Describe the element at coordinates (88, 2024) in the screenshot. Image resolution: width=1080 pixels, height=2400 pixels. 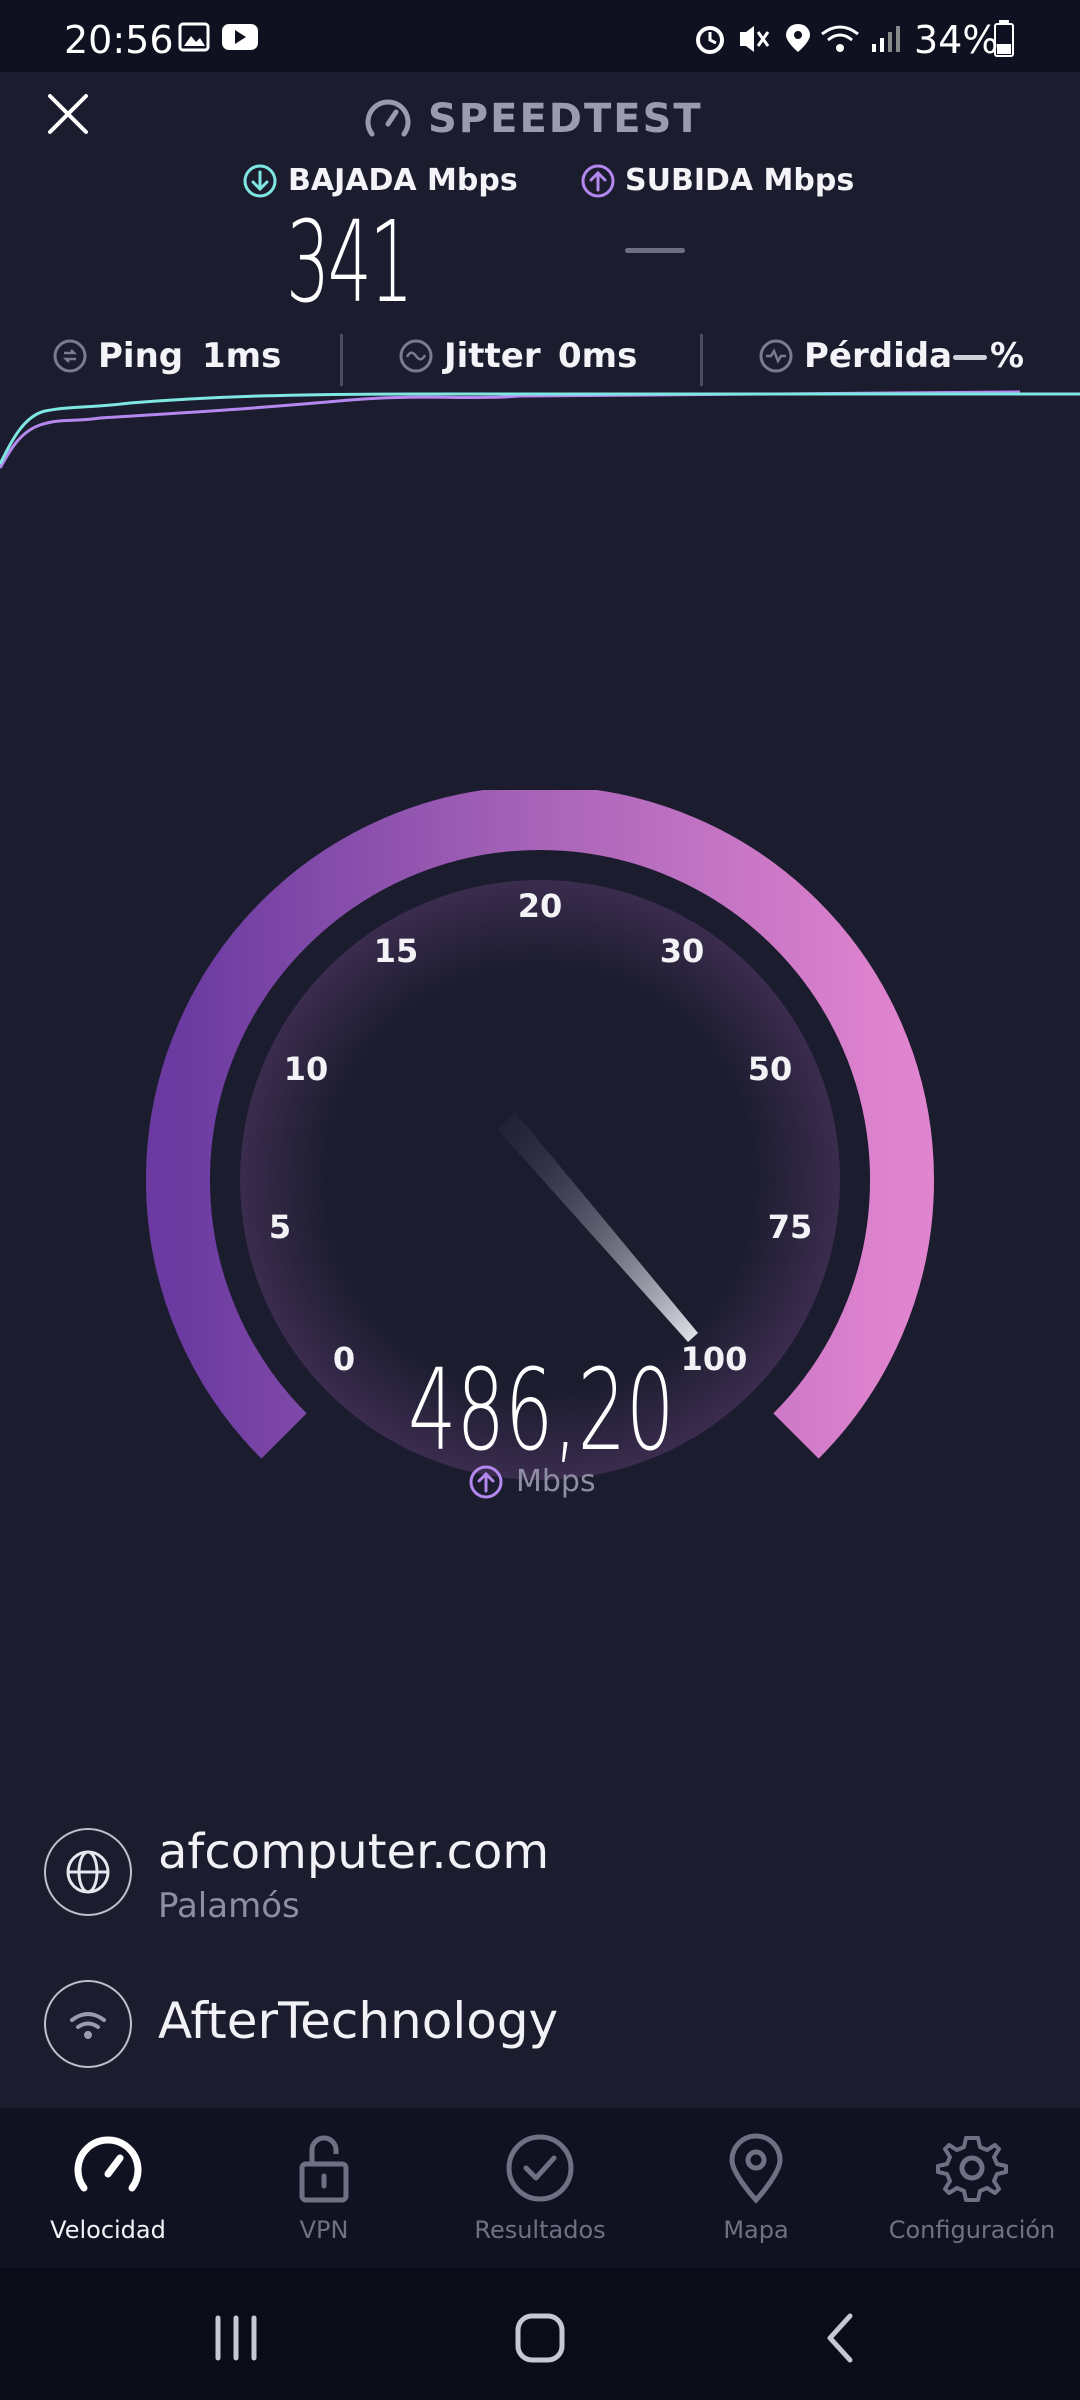
I see `wifi-icon` at that location.